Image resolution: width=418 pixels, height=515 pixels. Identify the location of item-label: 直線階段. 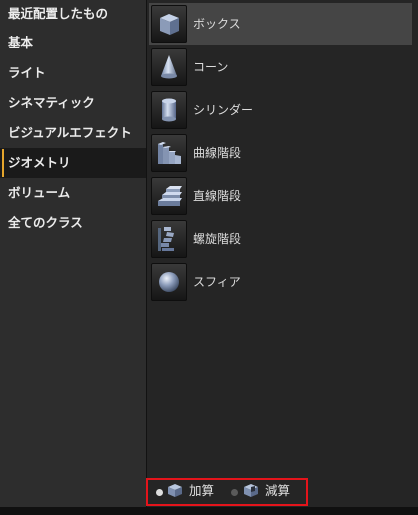
(217, 196).